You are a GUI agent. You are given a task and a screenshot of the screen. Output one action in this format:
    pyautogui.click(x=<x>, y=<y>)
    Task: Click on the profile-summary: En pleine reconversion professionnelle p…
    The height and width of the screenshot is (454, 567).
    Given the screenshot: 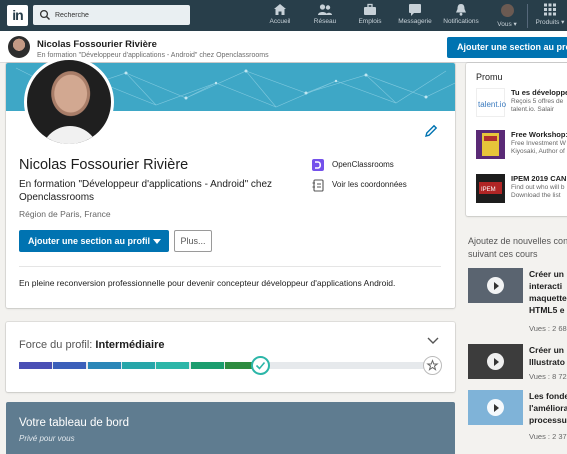 What is the action you would take?
    pyautogui.click(x=207, y=283)
    